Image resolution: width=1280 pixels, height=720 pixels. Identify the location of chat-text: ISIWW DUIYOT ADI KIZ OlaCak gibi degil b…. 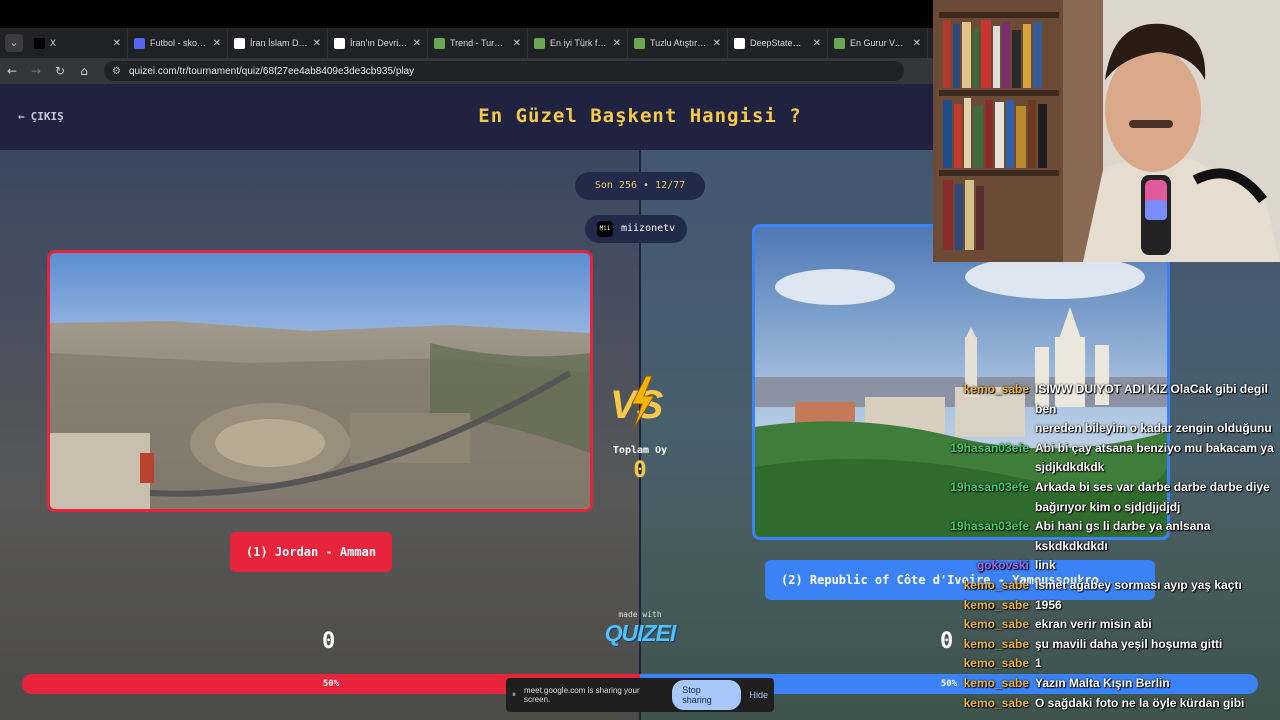
(1151, 399).